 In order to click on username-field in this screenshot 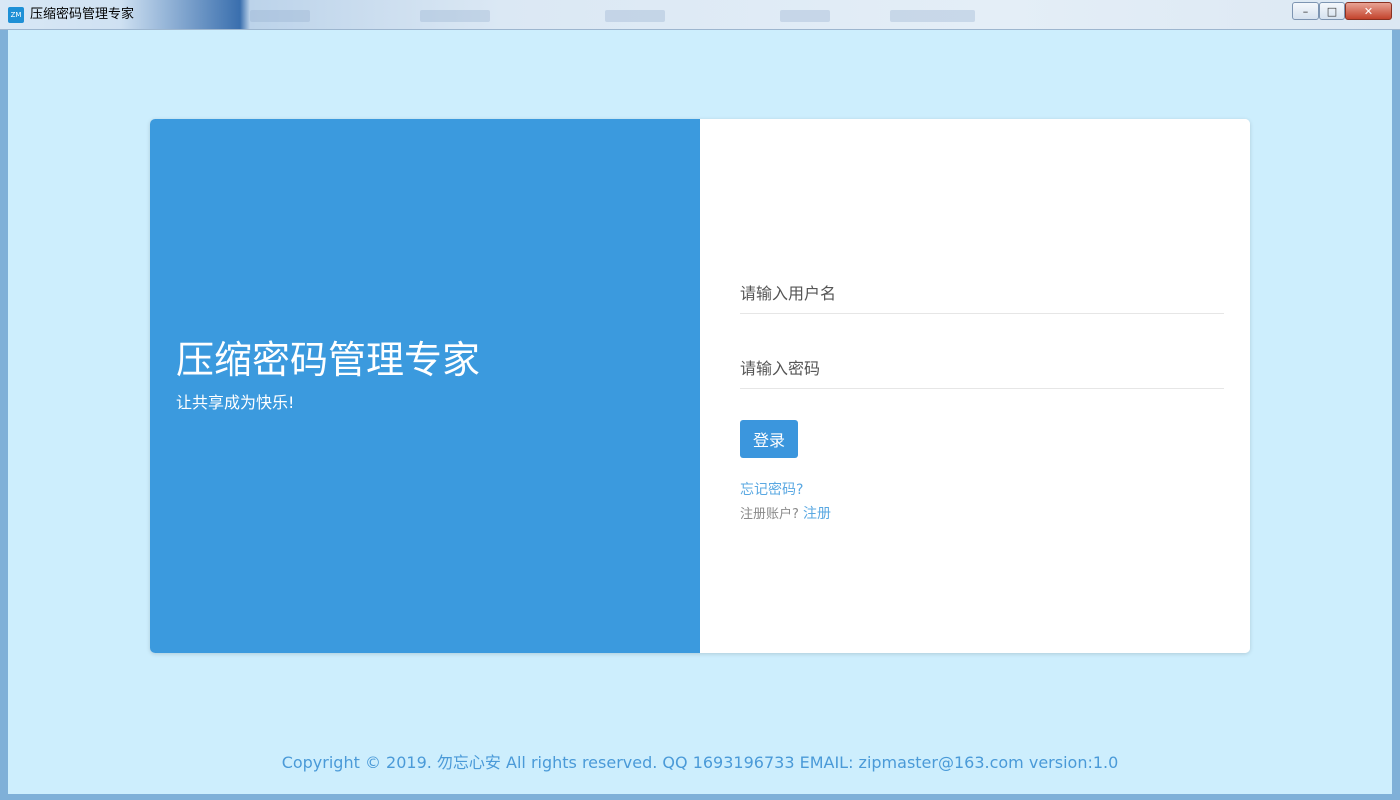, I will do `click(982, 294)`.